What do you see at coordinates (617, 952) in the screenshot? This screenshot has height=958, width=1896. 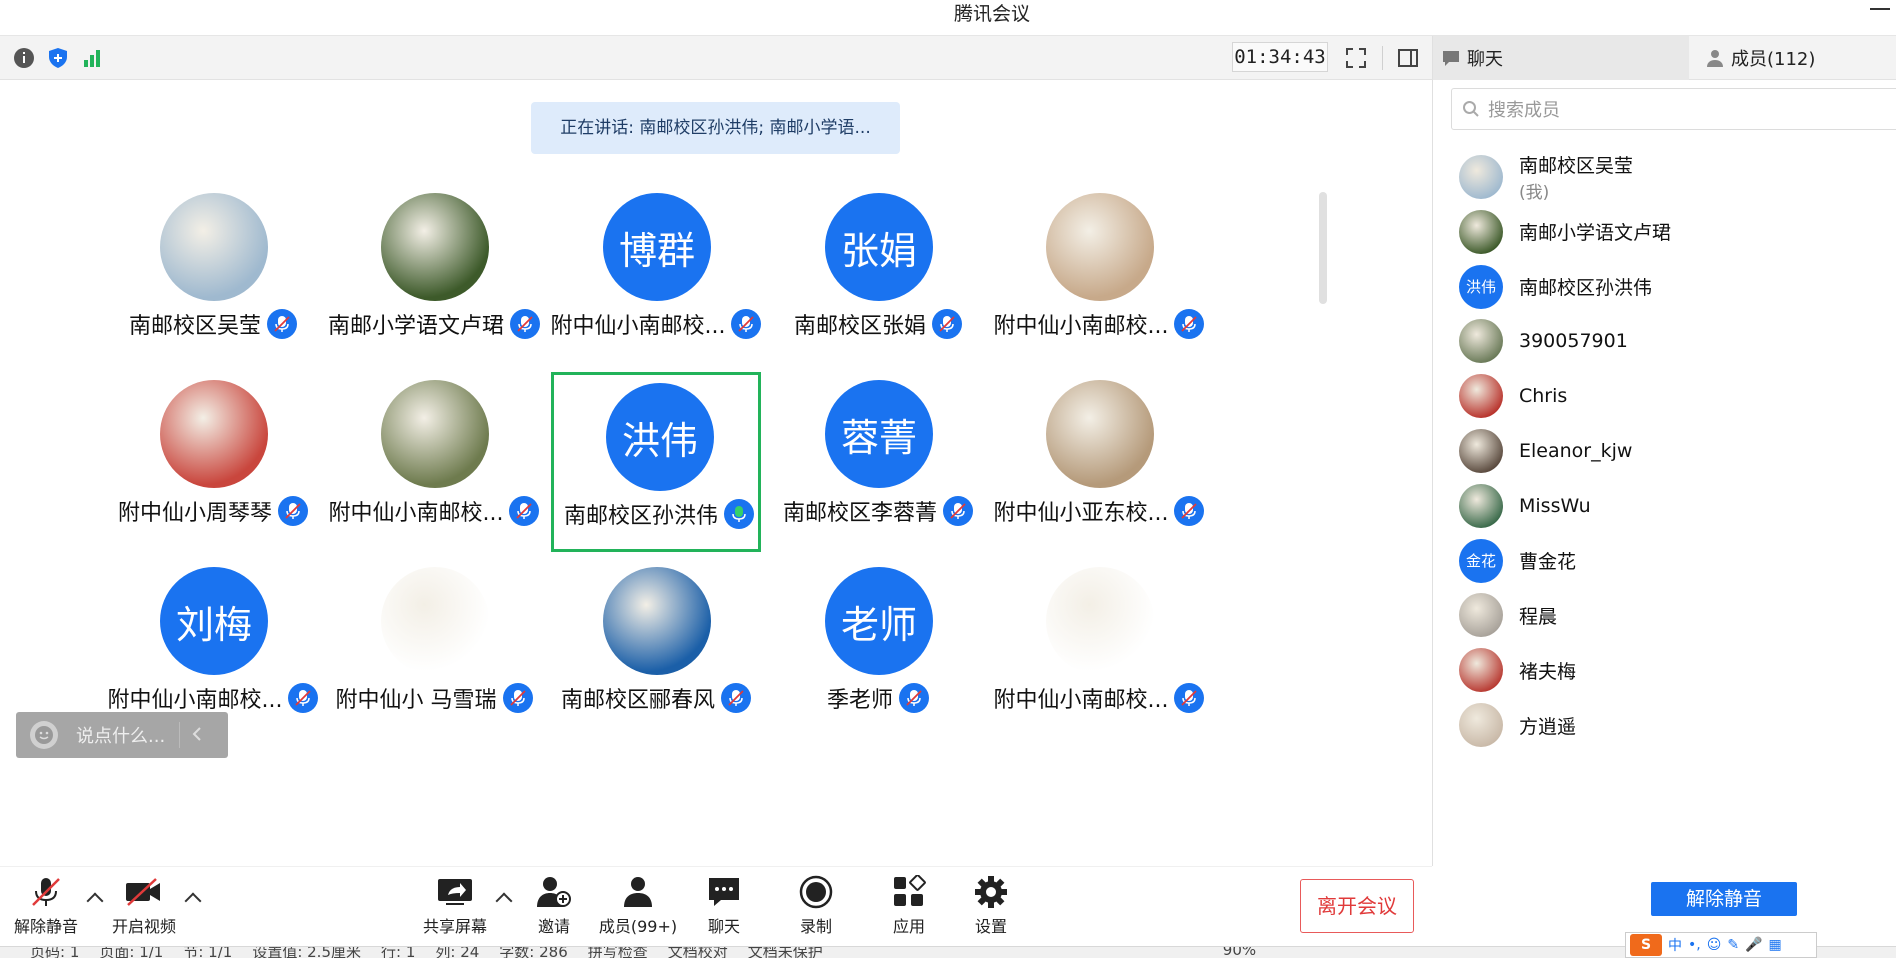 I see `status-item: 拼写检查` at bounding box center [617, 952].